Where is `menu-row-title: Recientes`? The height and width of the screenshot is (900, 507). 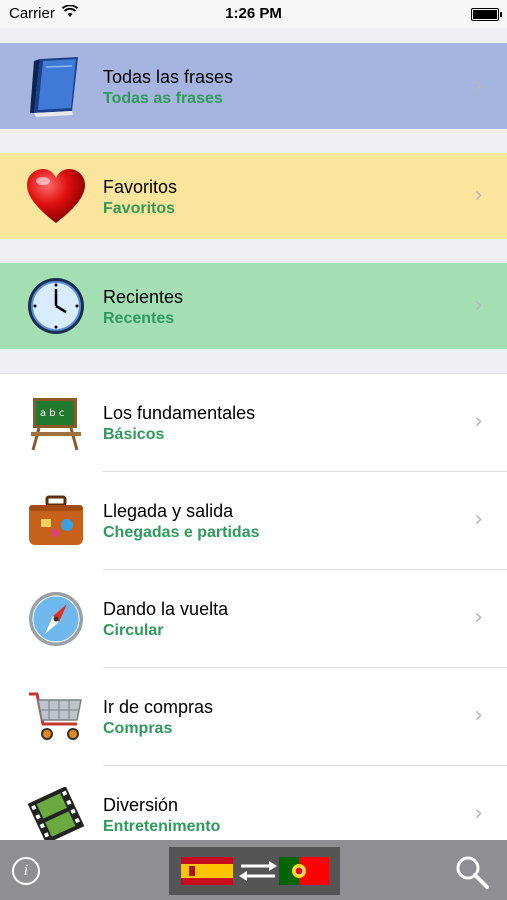
menu-row-title: Recientes is located at coordinates (143, 297).